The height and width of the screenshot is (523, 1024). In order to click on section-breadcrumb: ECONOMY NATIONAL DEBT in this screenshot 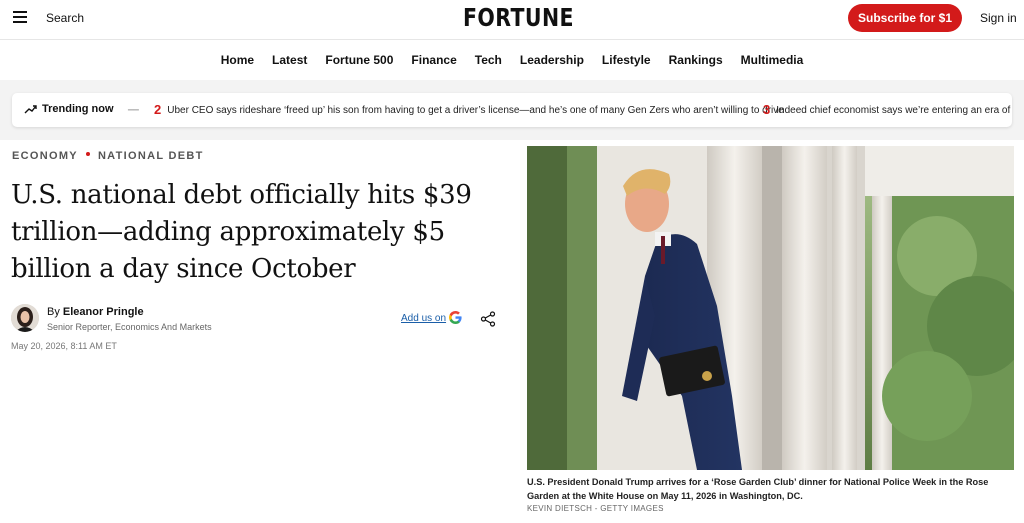, I will do `click(108, 156)`.